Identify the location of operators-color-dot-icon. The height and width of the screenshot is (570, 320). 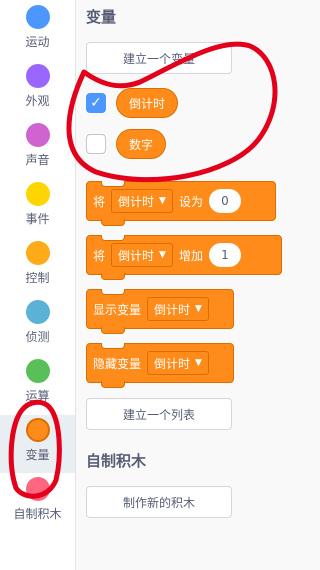
(37, 371).